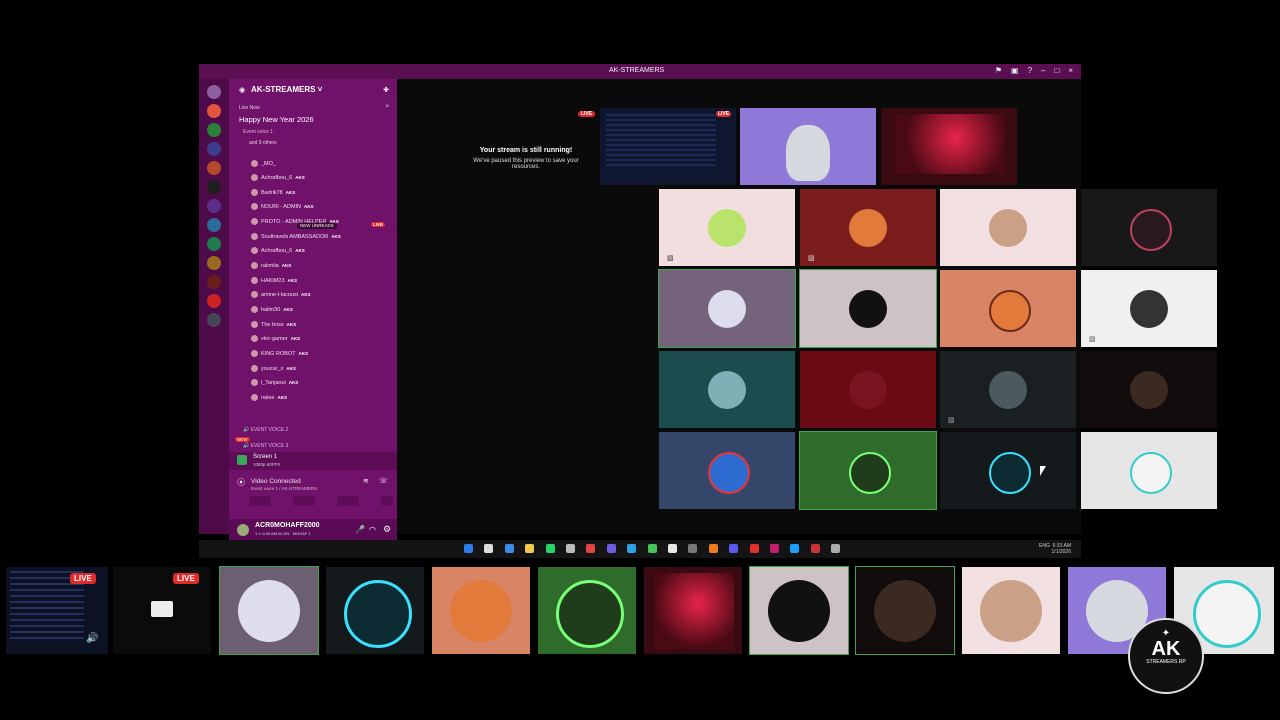 The image size is (1280, 720). I want to click on member-row: amine-l-lacousi AKS, so click(281, 294).